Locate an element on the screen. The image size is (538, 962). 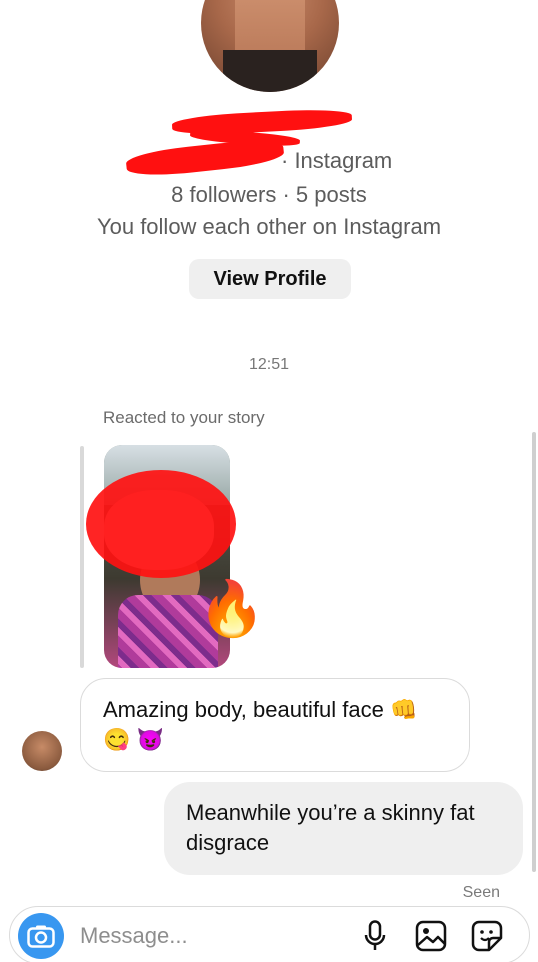
message-text: Meanwhile you’re a skinny fat disgrace is located at coordinates (330, 827).